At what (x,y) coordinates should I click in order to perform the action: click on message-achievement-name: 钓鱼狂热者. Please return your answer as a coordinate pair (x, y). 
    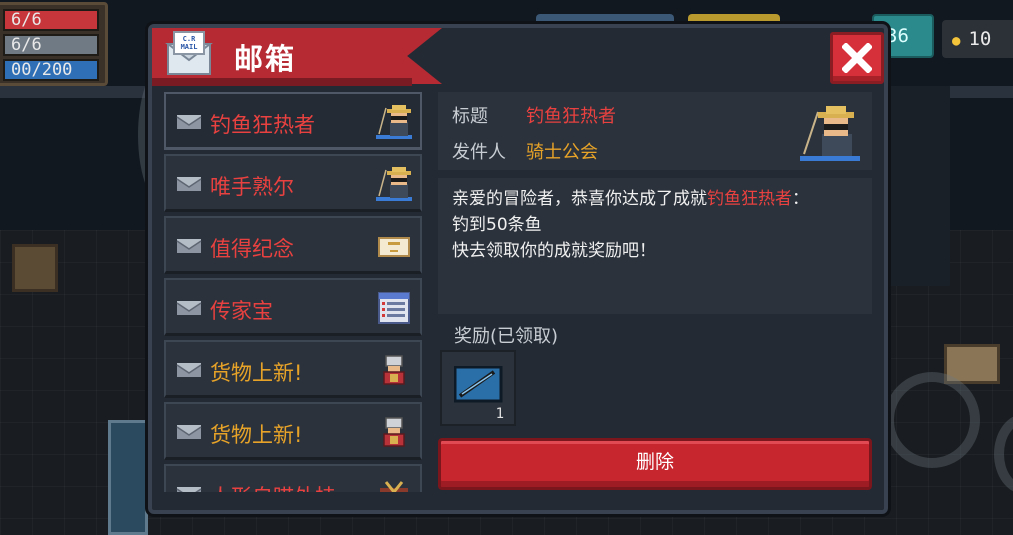
    Looking at the image, I should click on (749, 199).